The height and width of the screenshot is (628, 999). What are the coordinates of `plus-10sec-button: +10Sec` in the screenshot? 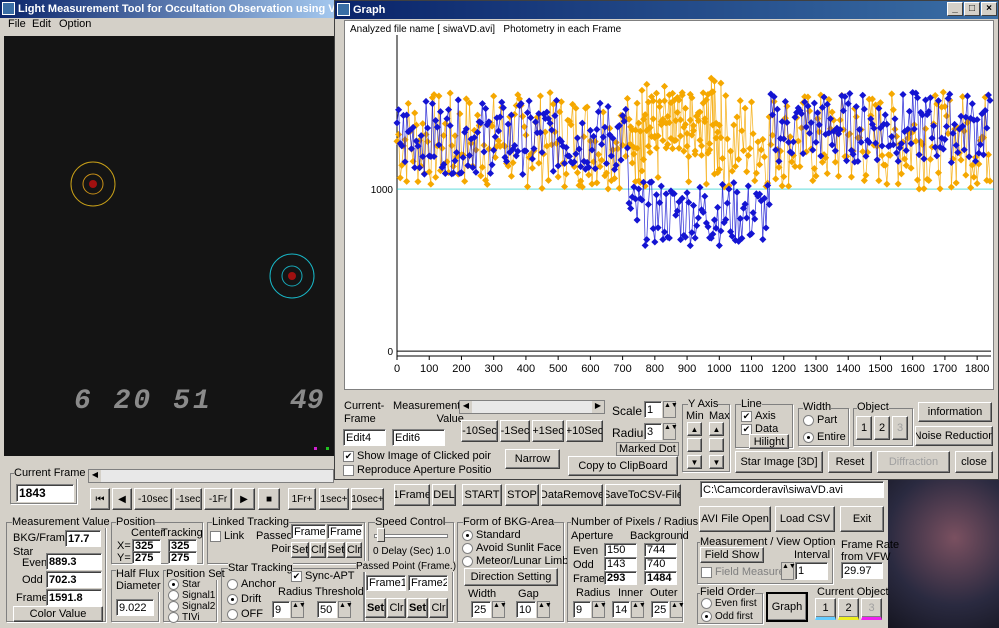 It's located at (584, 431).